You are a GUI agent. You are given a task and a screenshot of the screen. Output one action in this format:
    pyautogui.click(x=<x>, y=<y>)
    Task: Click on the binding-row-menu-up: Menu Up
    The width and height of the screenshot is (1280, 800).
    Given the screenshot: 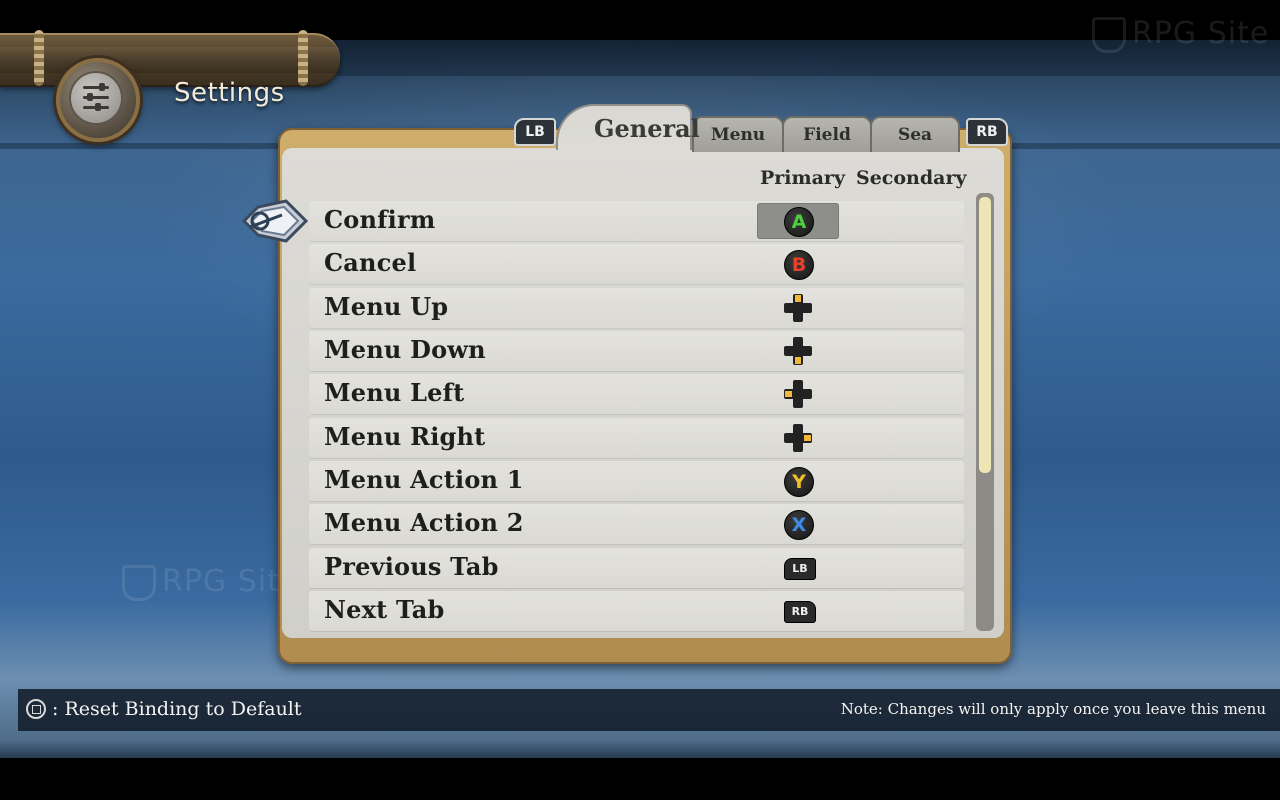 What is the action you would take?
    pyautogui.click(x=636, y=308)
    